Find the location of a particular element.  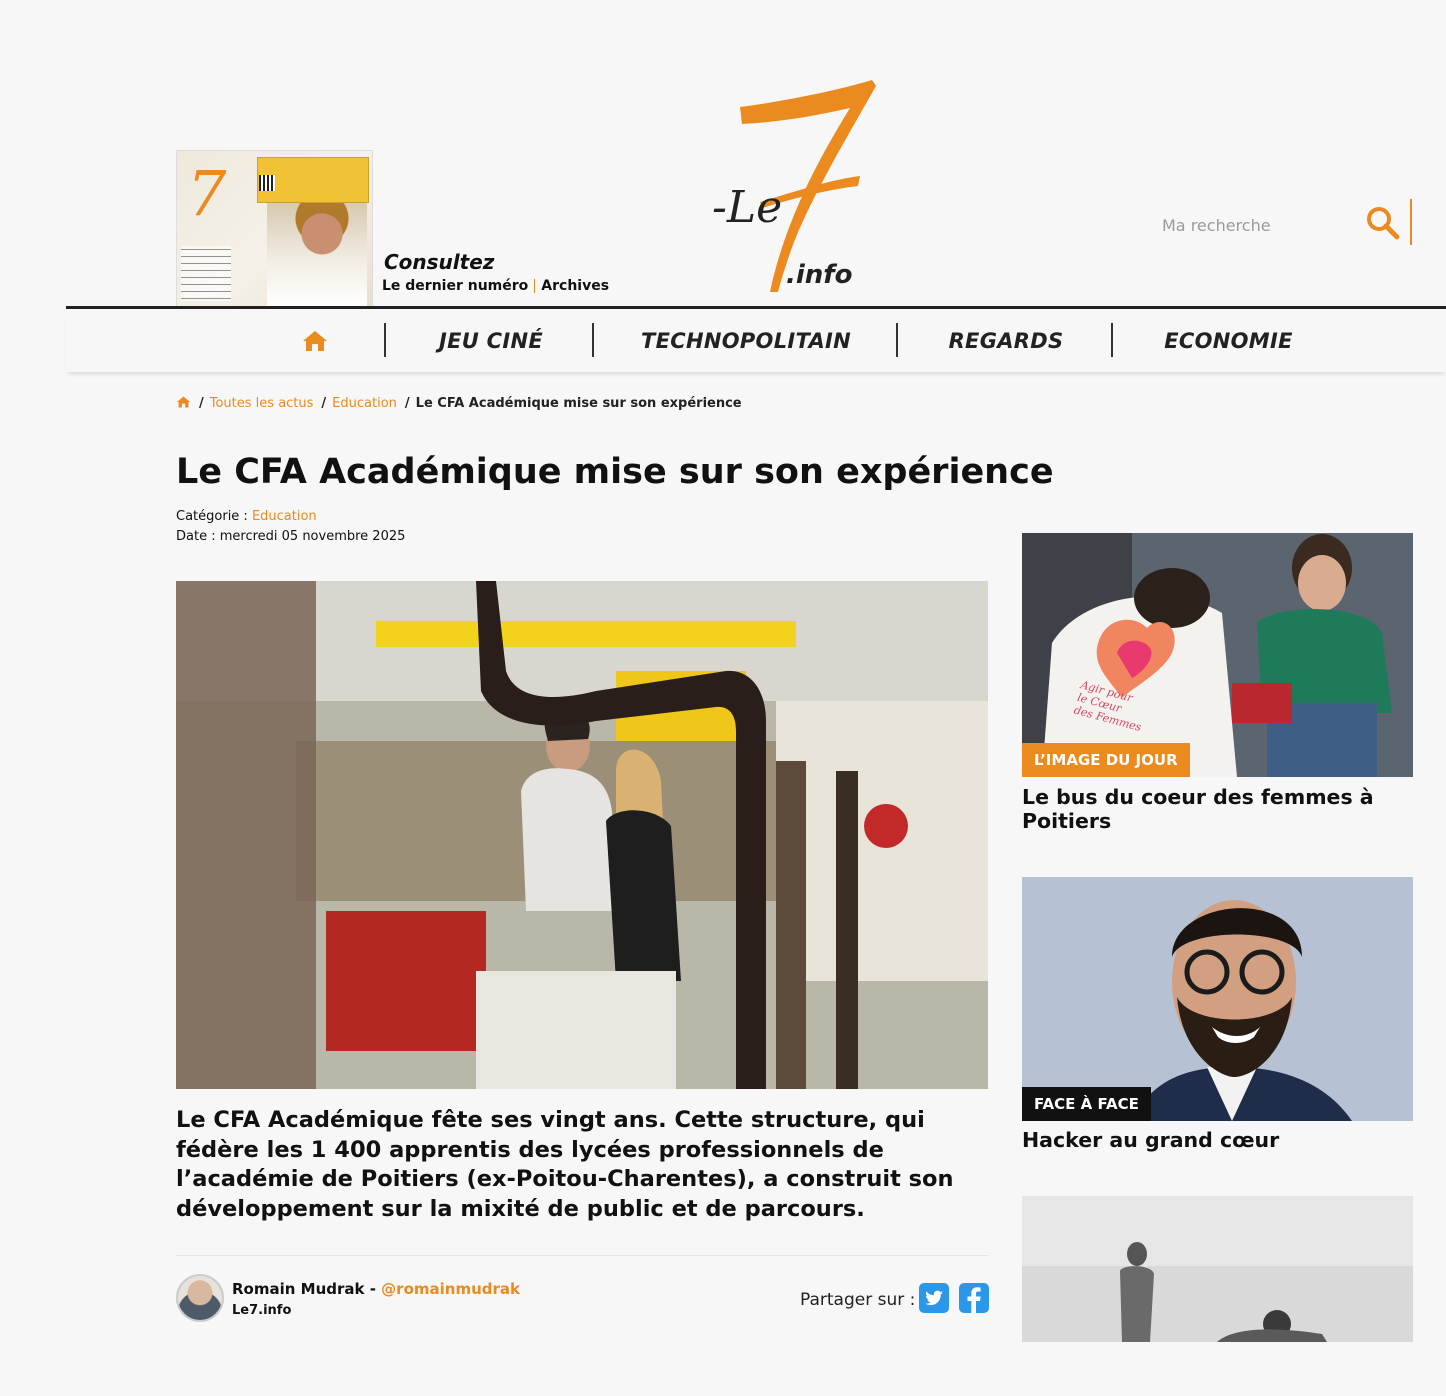

search-input is located at coordinates (1257, 225).